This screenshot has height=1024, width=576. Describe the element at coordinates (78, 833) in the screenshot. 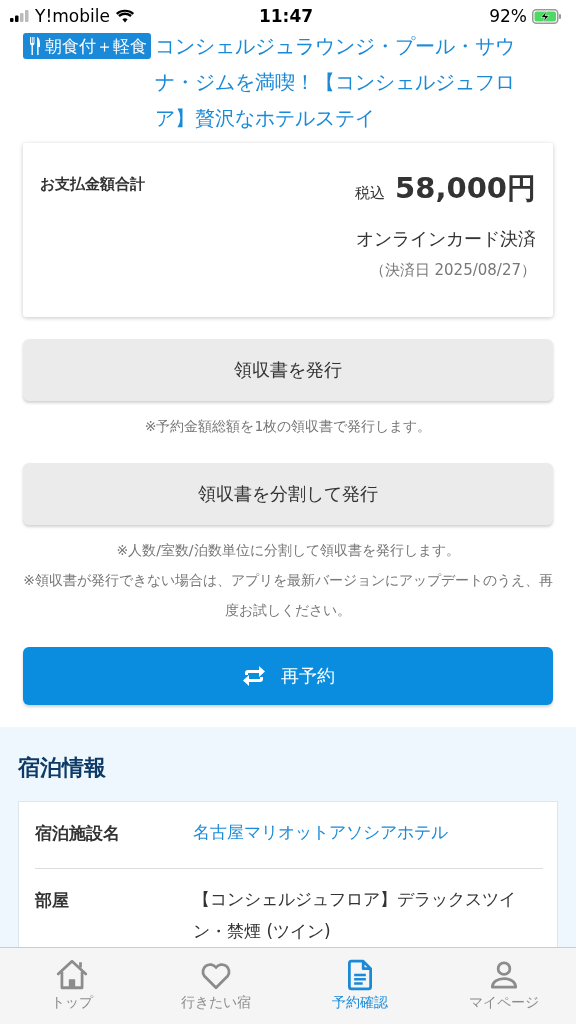

I see `info-label: 宿泊施設名` at that location.